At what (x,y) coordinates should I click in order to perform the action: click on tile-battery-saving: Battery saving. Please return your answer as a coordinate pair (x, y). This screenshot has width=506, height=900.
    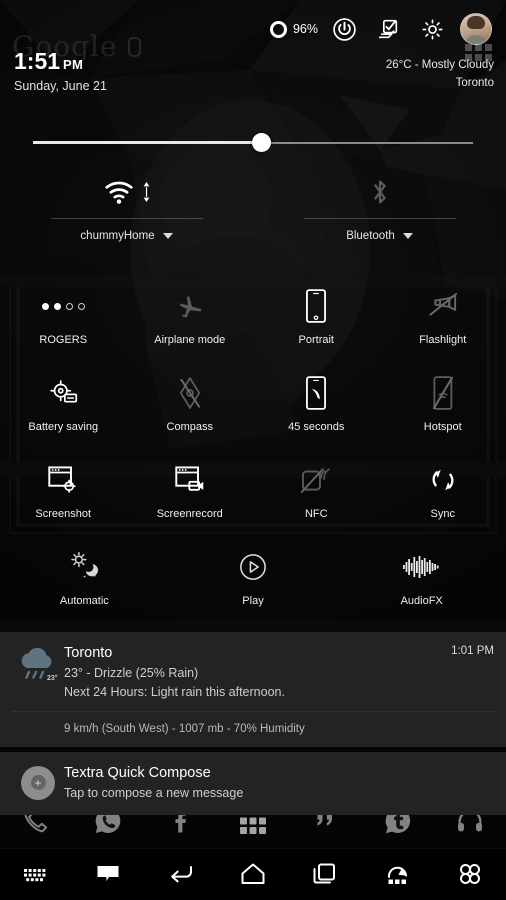
    Looking at the image, I should click on (63, 408).